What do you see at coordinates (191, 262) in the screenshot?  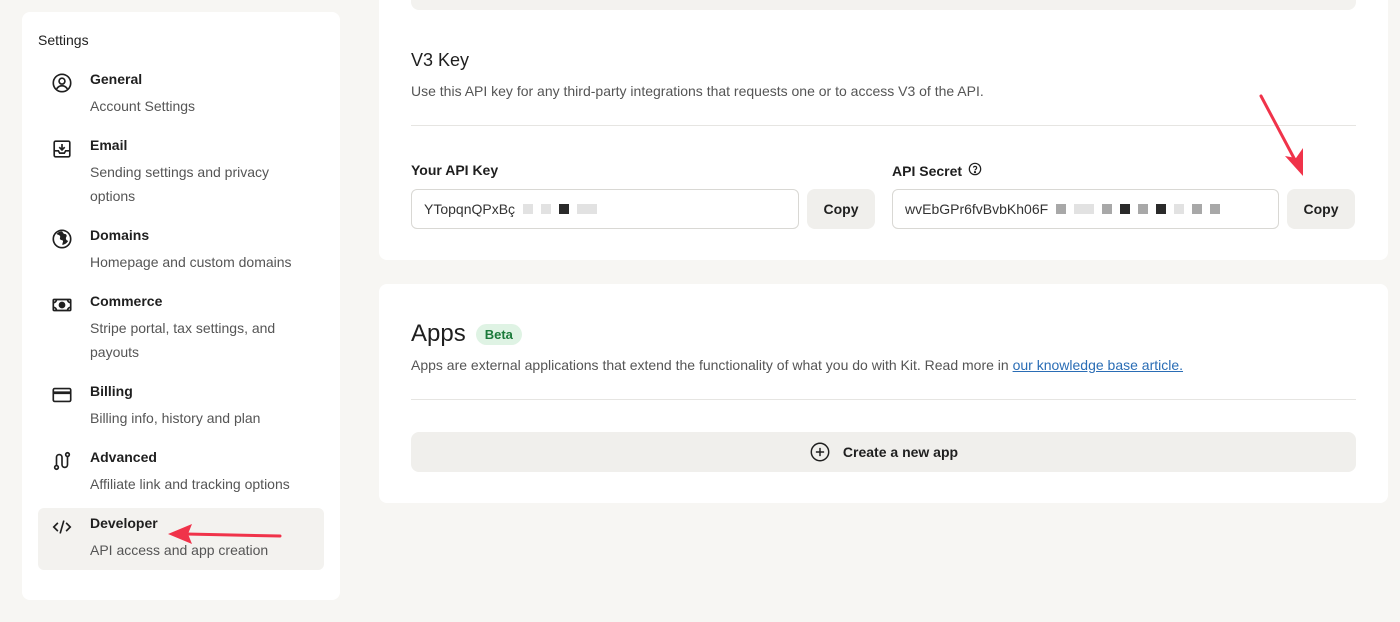 I see `sidebar-item-description: Homepage and custom domains` at bounding box center [191, 262].